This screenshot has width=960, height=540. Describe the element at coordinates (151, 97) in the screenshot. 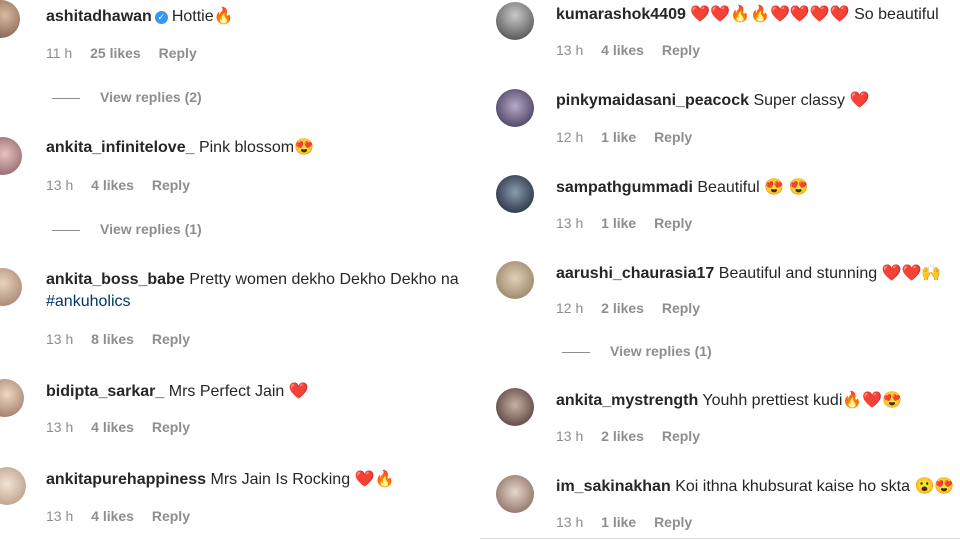

I see `view-replies-label: View replies (2)` at that location.